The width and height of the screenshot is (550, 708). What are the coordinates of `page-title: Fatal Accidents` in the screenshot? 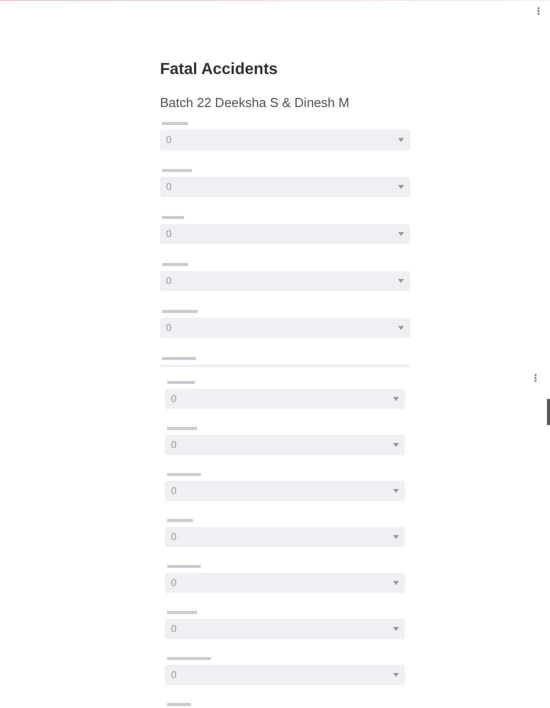 It's located at (219, 70).